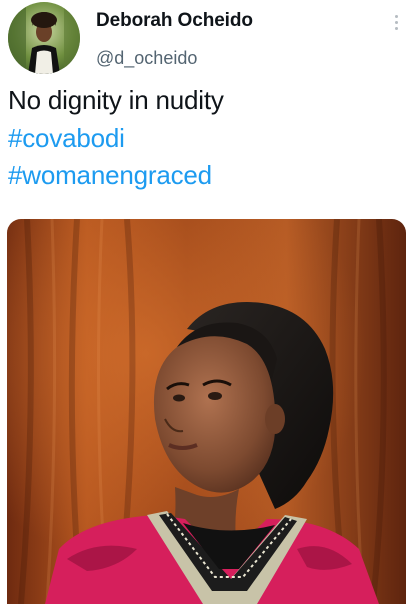 This screenshot has width=410, height=604. Describe the element at coordinates (146, 58) in the screenshot. I see `author-handle: @d_ocheido` at that location.